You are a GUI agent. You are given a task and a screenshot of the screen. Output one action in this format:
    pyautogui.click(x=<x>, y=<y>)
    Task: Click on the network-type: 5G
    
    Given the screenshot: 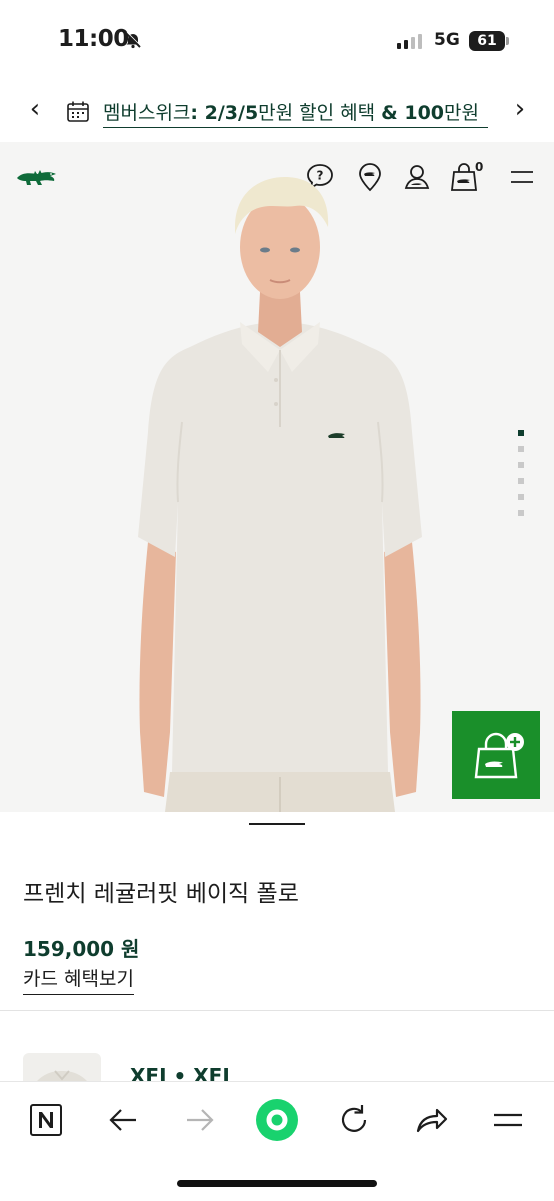 What is the action you would take?
    pyautogui.click(x=447, y=40)
    